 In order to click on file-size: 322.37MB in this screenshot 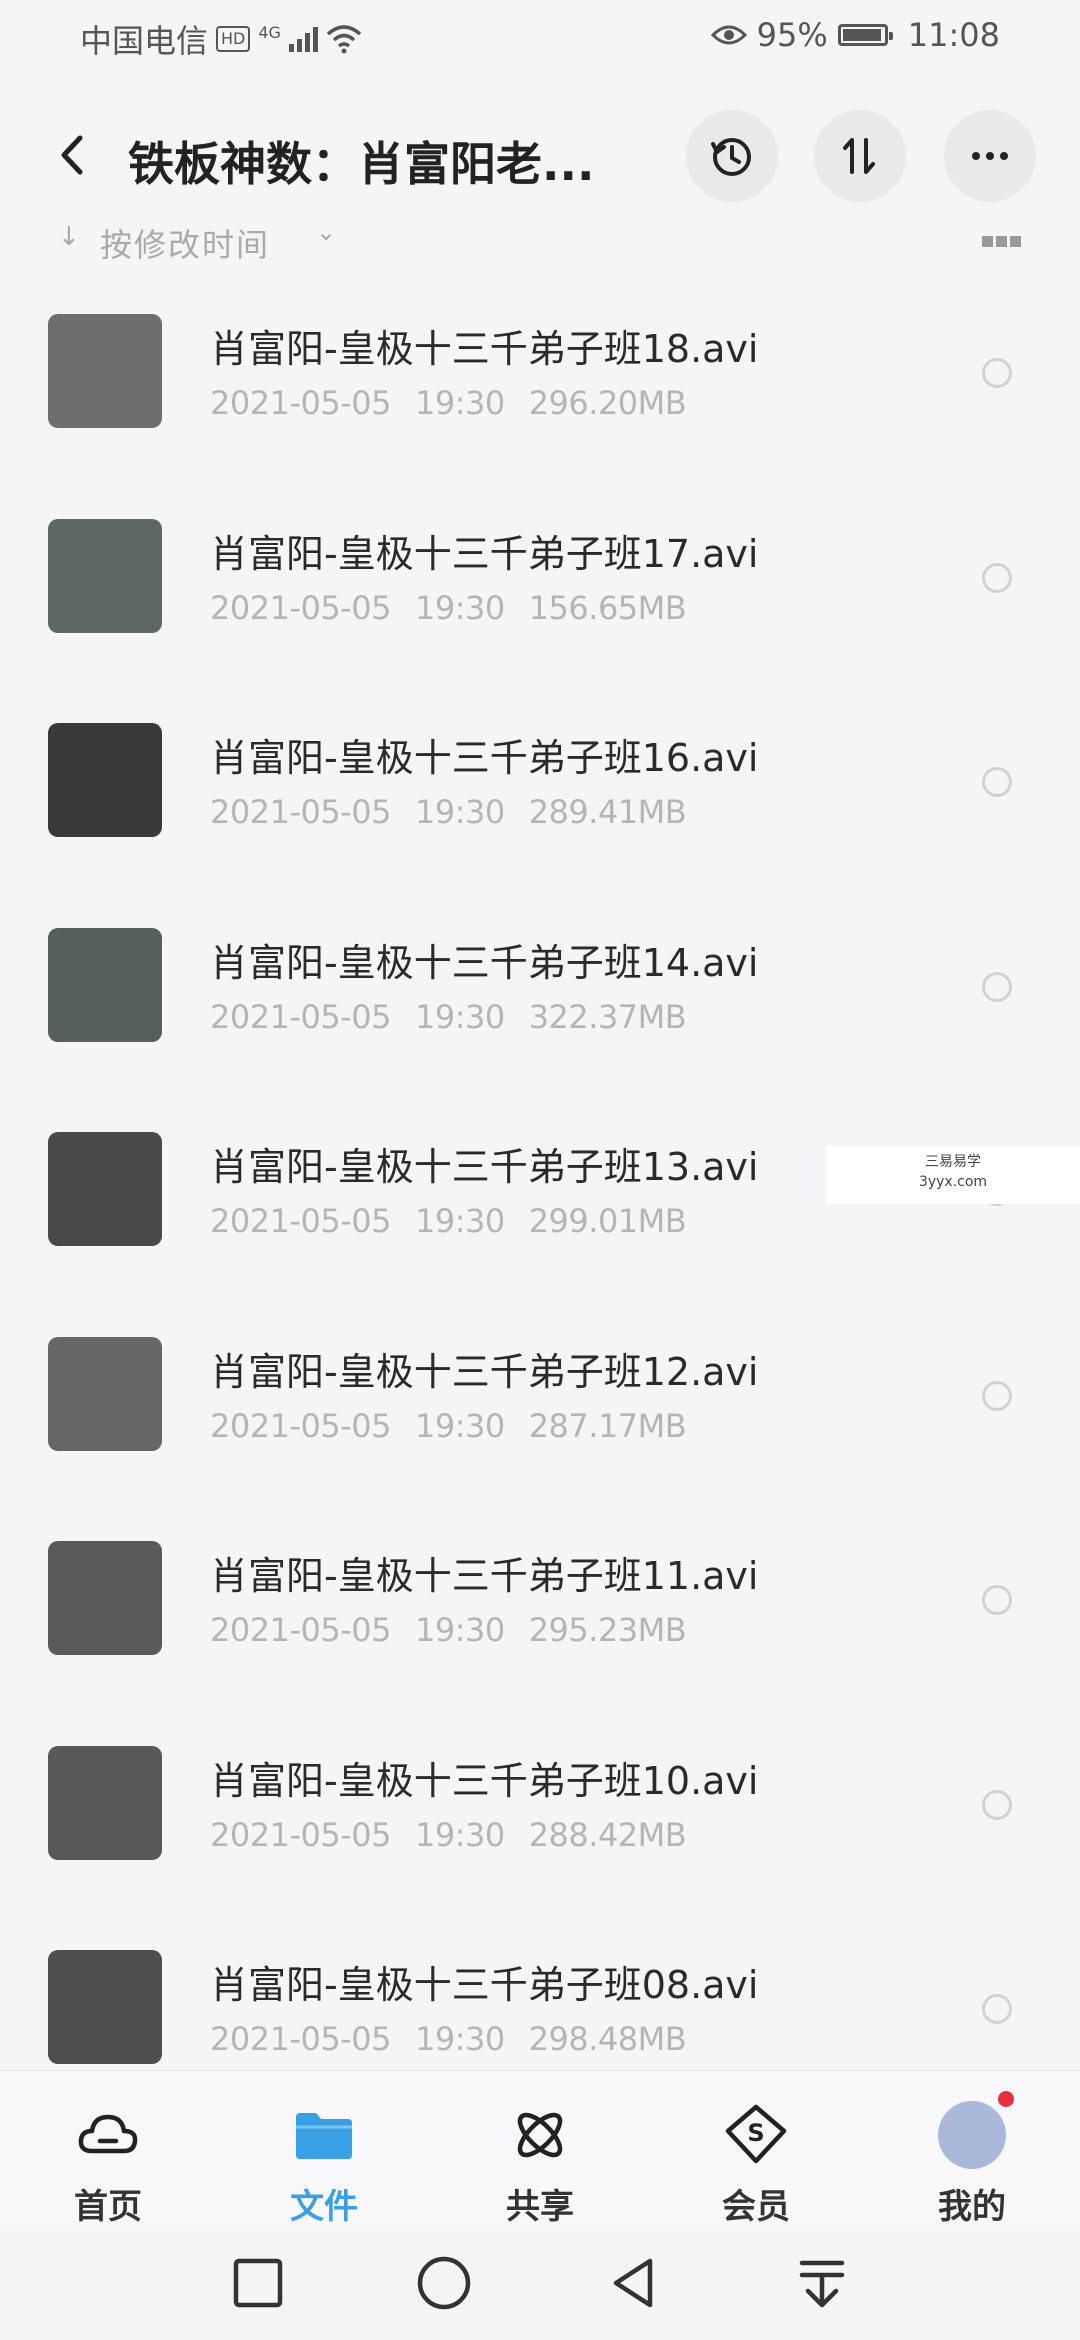, I will do `click(607, 1016)`.